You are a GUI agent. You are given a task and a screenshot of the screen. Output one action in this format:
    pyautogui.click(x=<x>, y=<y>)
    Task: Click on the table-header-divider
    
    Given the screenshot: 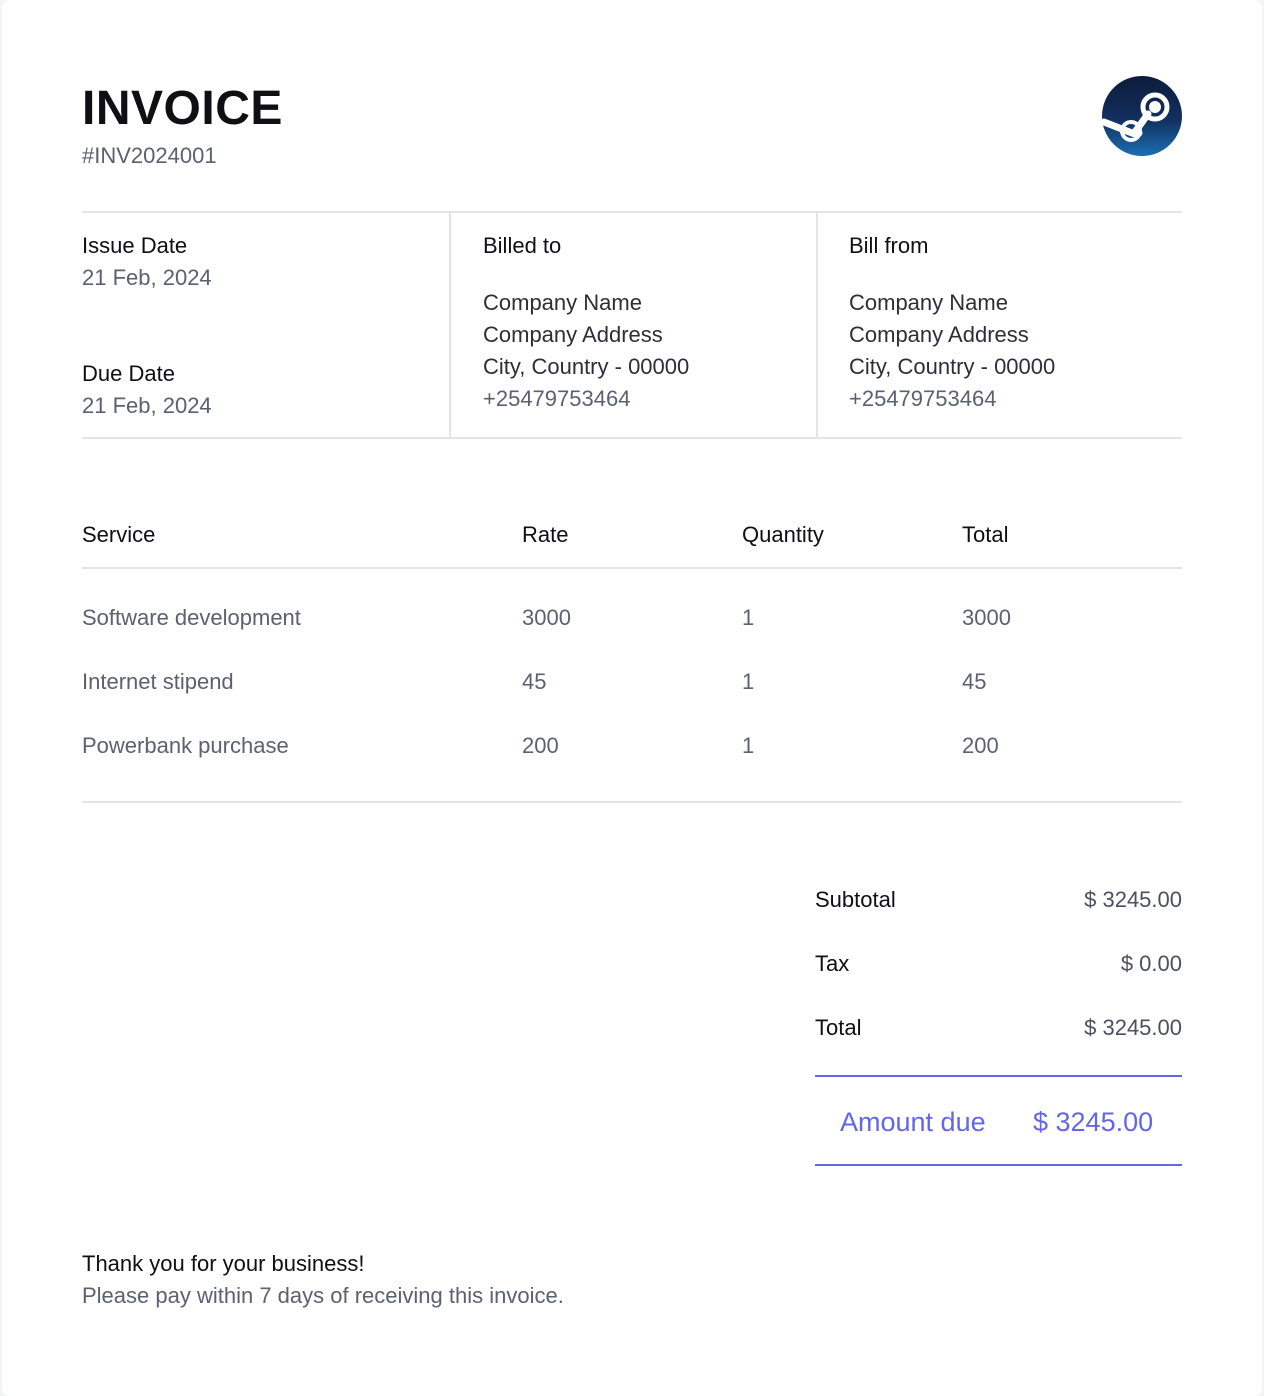 What is the action you would take?
    pyautogui.click(x=632, y=568)
    